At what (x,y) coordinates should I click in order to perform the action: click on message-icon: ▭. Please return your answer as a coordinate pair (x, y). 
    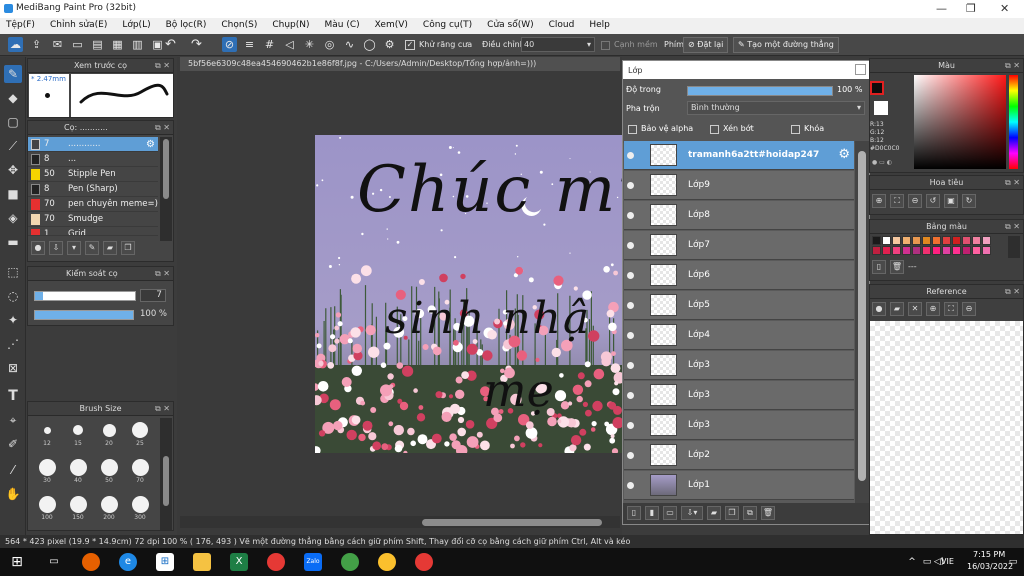
    Looking at the image, I should click on (77, 44).